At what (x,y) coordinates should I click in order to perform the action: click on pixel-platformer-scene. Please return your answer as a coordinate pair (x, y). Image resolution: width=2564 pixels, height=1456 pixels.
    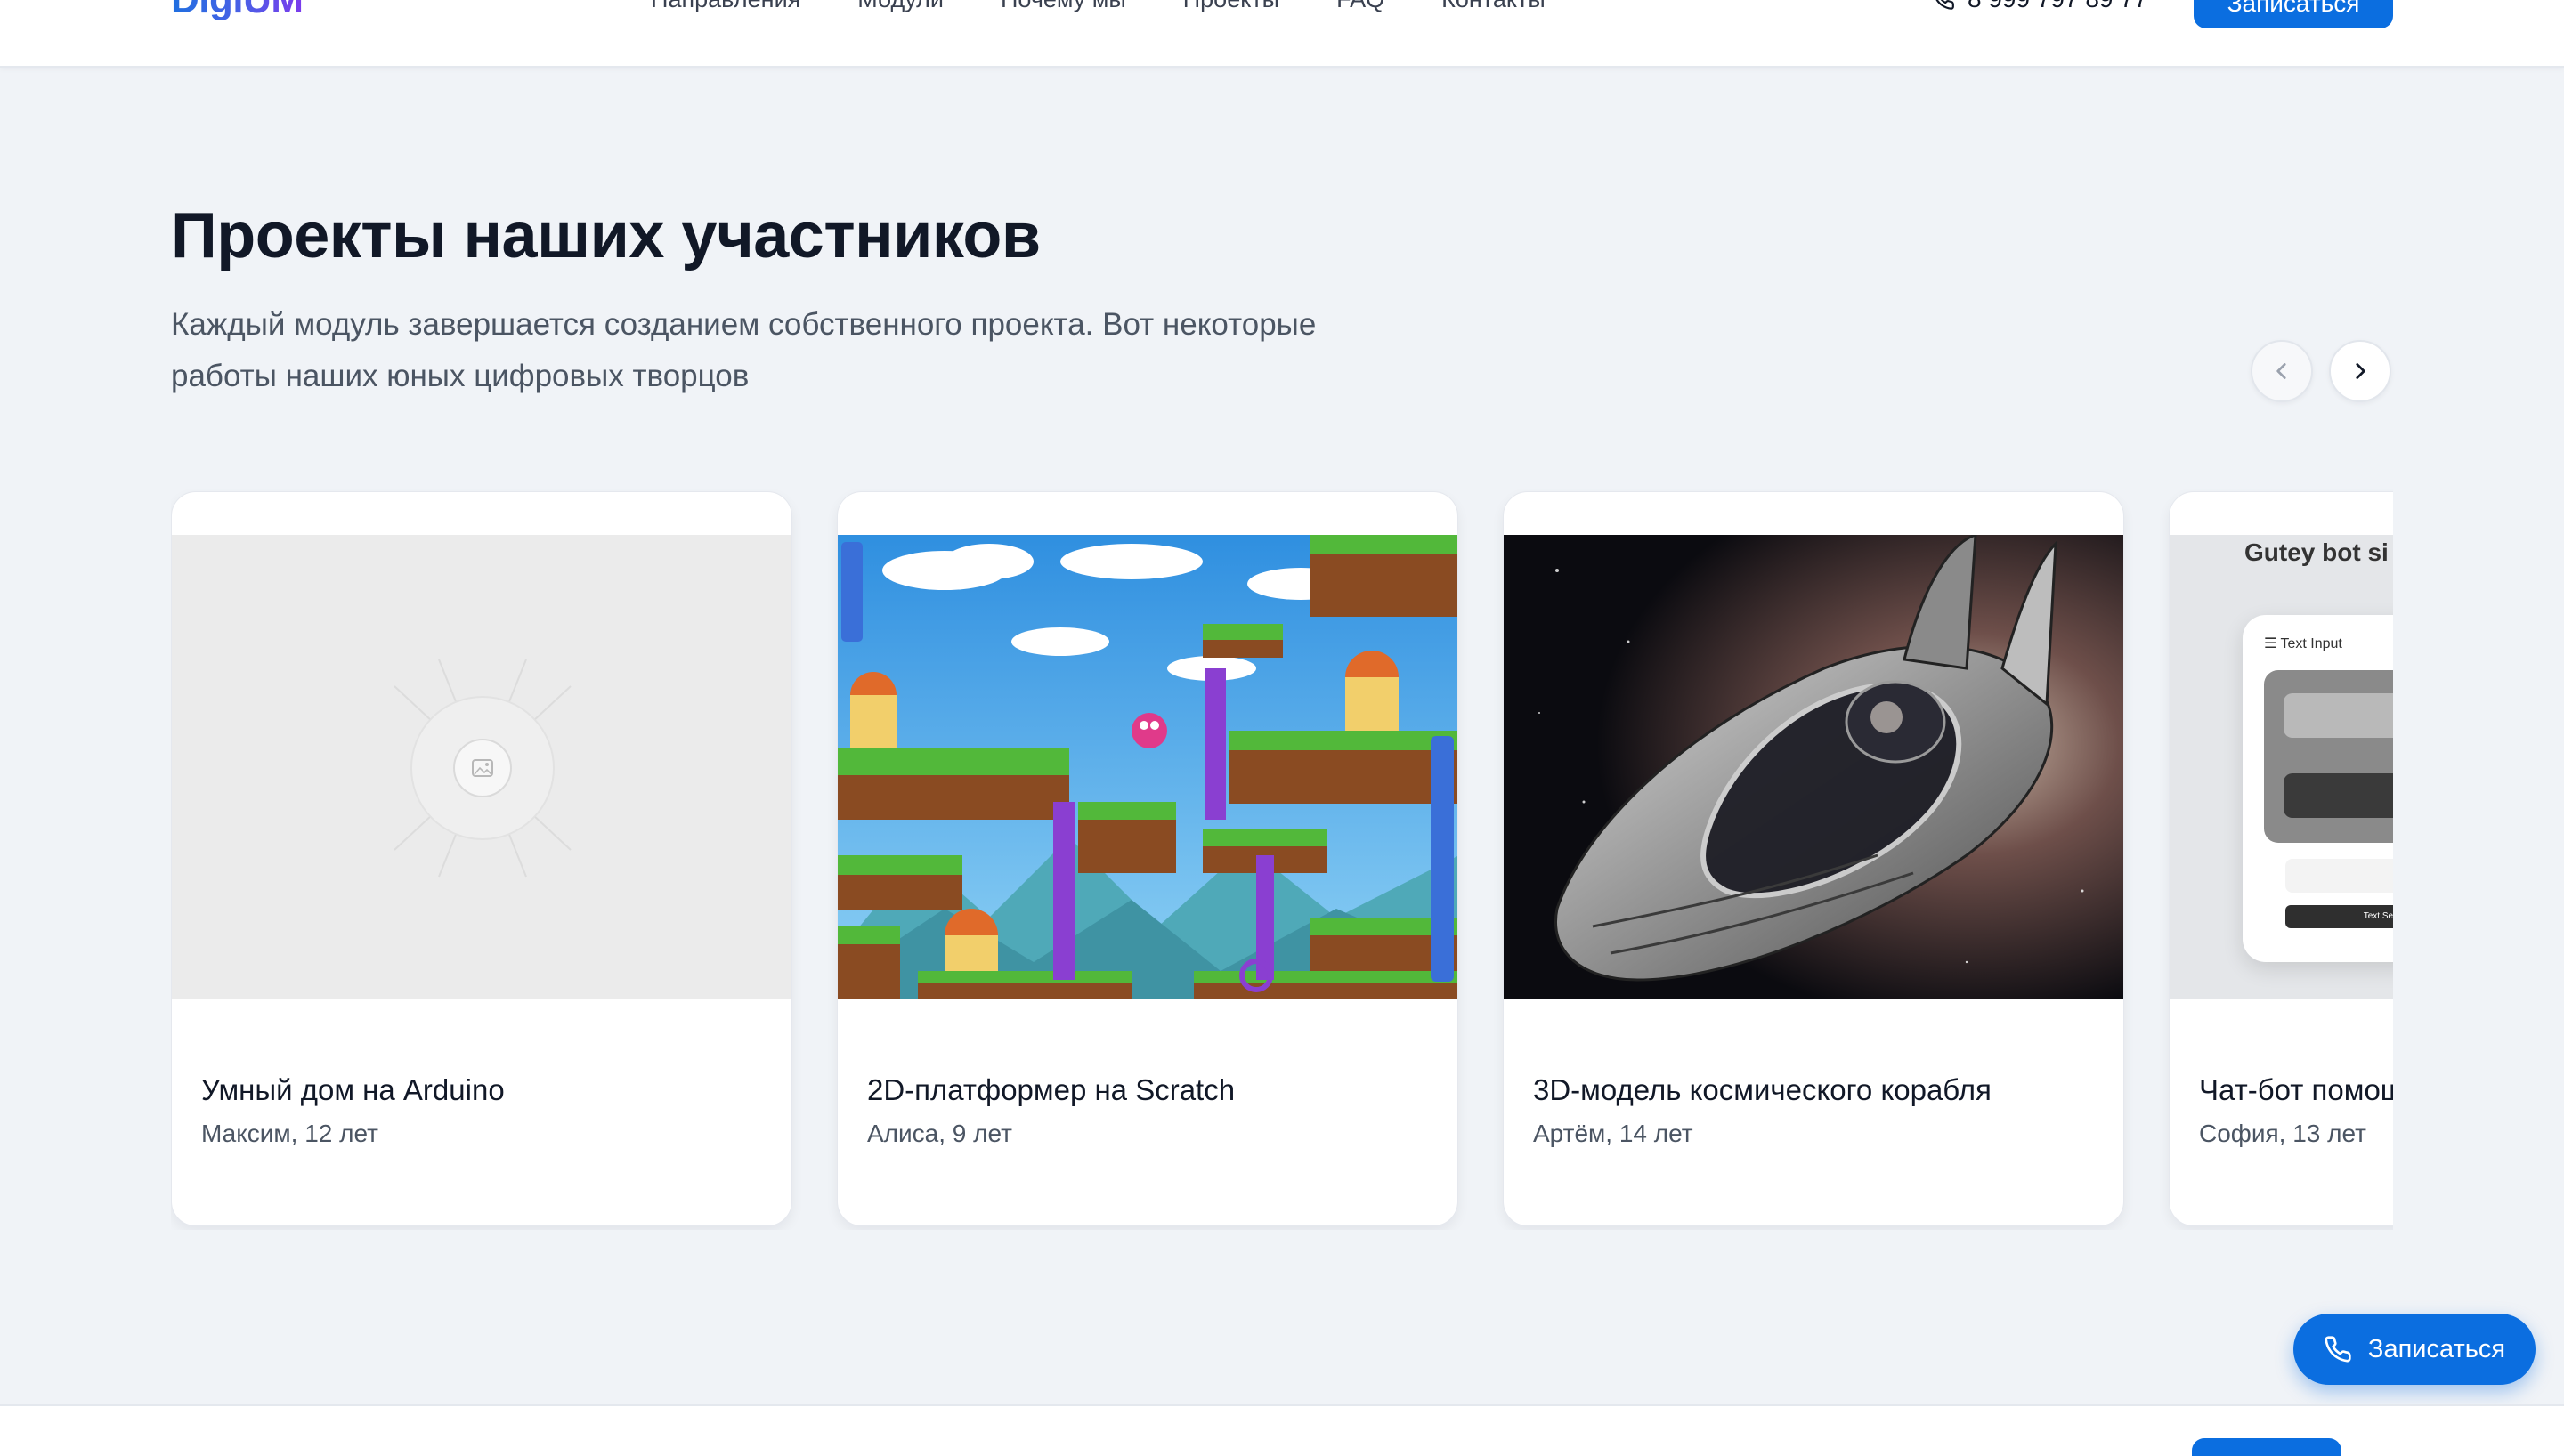
    Looking at the image, I should click on (1147, 767).